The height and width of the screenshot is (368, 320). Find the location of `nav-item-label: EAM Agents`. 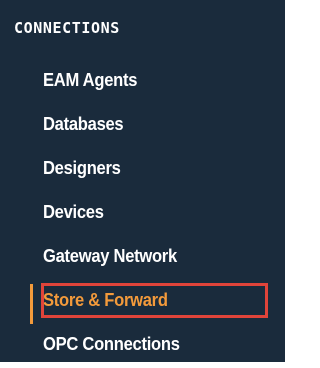

nav-item-label: EAM Agents is located at coordinates (90, 80).